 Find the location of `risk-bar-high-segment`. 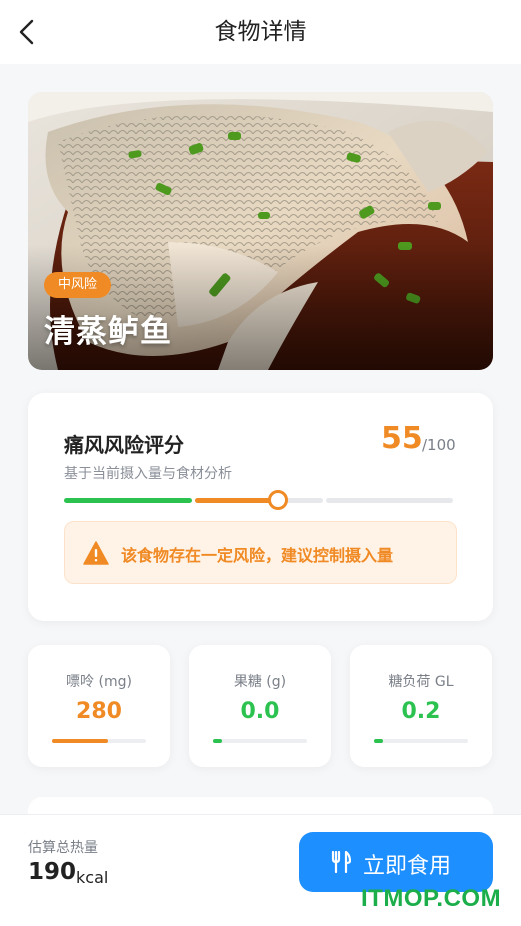

risk-bar-high-segment is located at coordinates (389, 500).